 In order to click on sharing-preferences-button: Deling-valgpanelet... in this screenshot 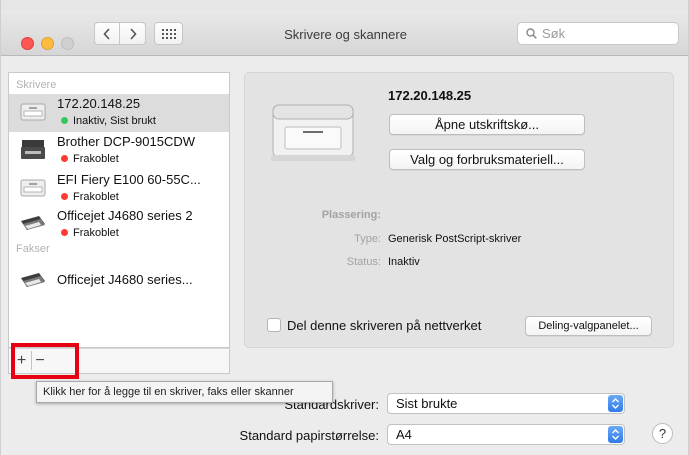, I will do `click(588, 326)`.